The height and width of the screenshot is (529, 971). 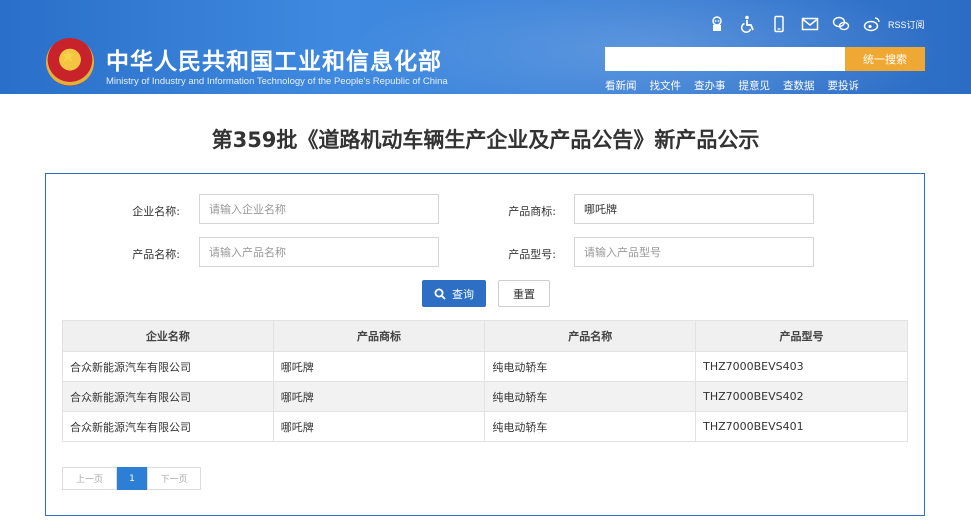 What do you see at coordinates (70, 62) in the screenshot?
I see `national-emblem-icon: ★` at bounding box center [70, 62].